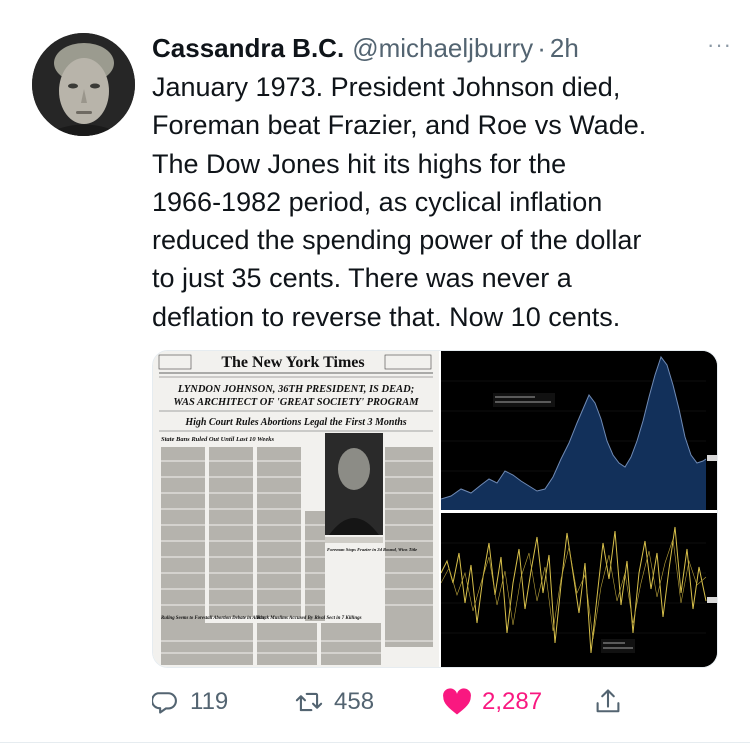 The image size is (750, 746). What do you see at coordinates (578, 590) in the screenshot?
I see `inflation-chart-image` at bounding box center [578, 590].